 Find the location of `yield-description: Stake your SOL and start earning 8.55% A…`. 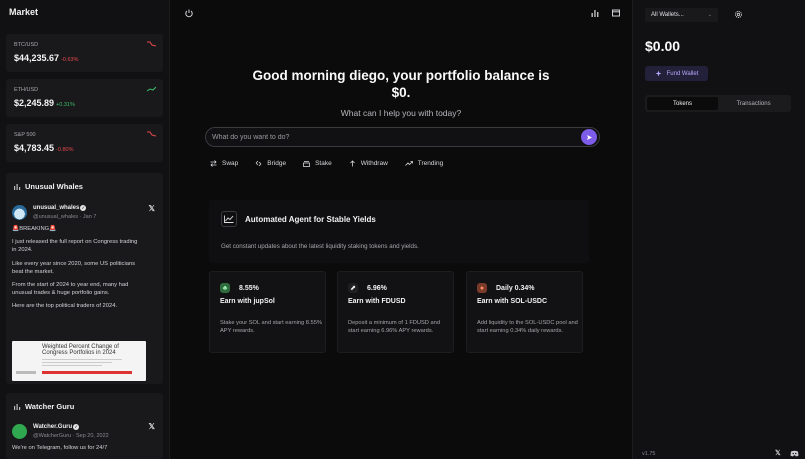

yield-description: Stake your SOL and start earning 8.55% A… is located at coordinates (271, 327).